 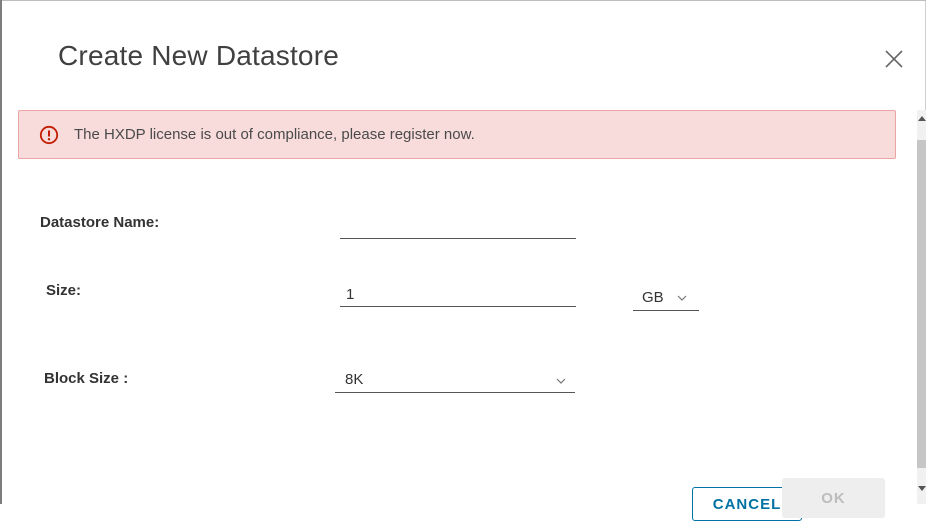 What do you see at coordinates (922, 118) in the screenshot?
I see `scroll-up-arrow-icon` at bounding box center [922, 118].